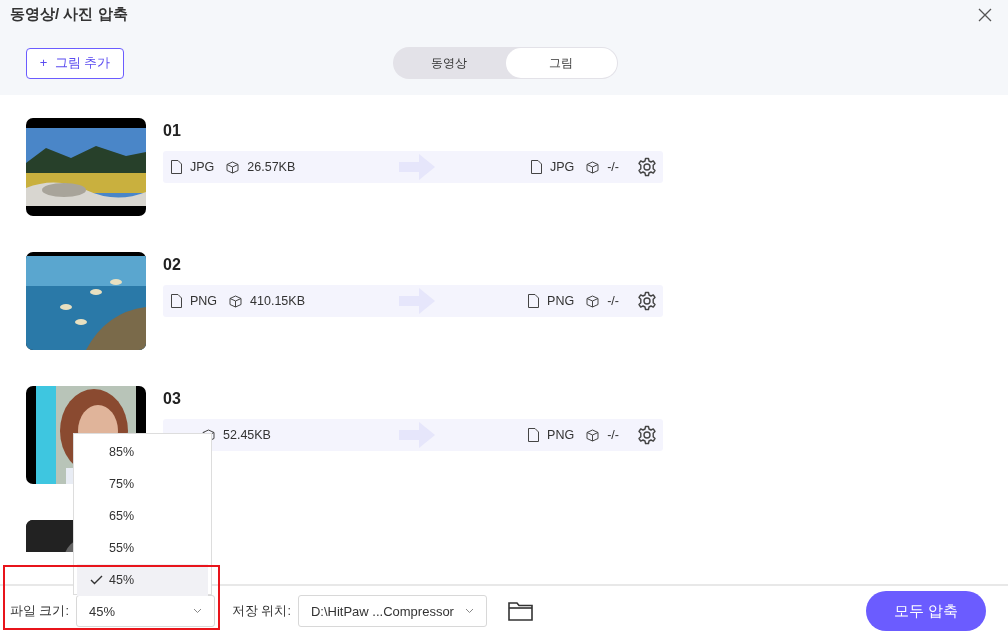 This screenshot has width=1008, height=636. What do you see at coordinates (172, 265) in the screenshot?
I see `file-name: 02` at bounding box center [172, 265].